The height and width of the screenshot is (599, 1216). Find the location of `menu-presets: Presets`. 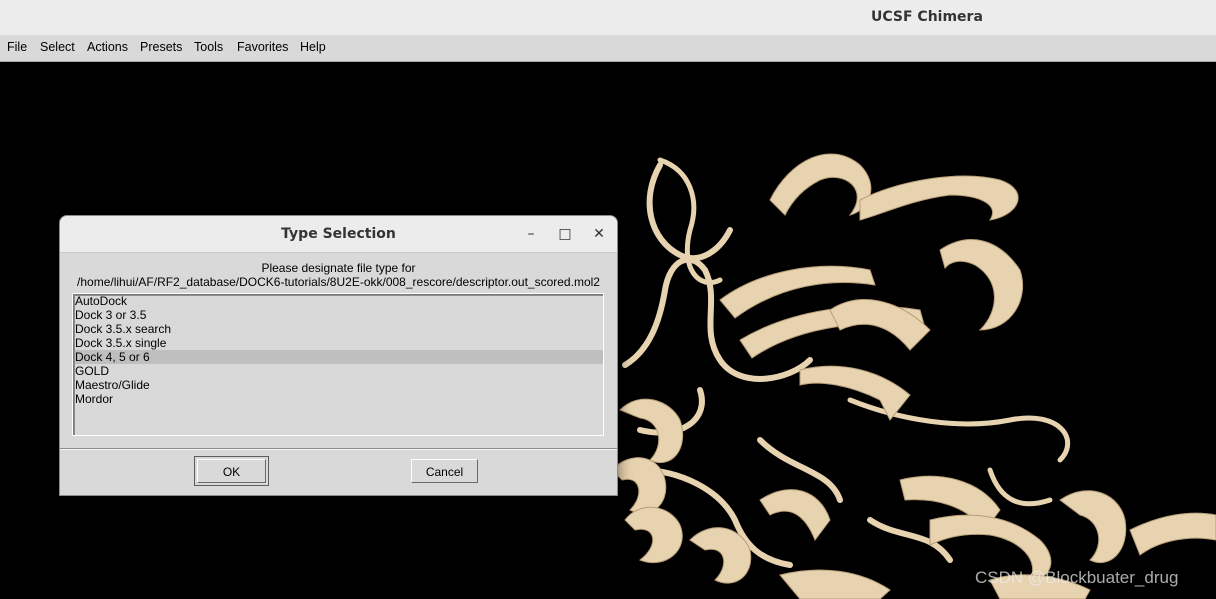

menu-presets: Presets is located at coordinates (161, 47).